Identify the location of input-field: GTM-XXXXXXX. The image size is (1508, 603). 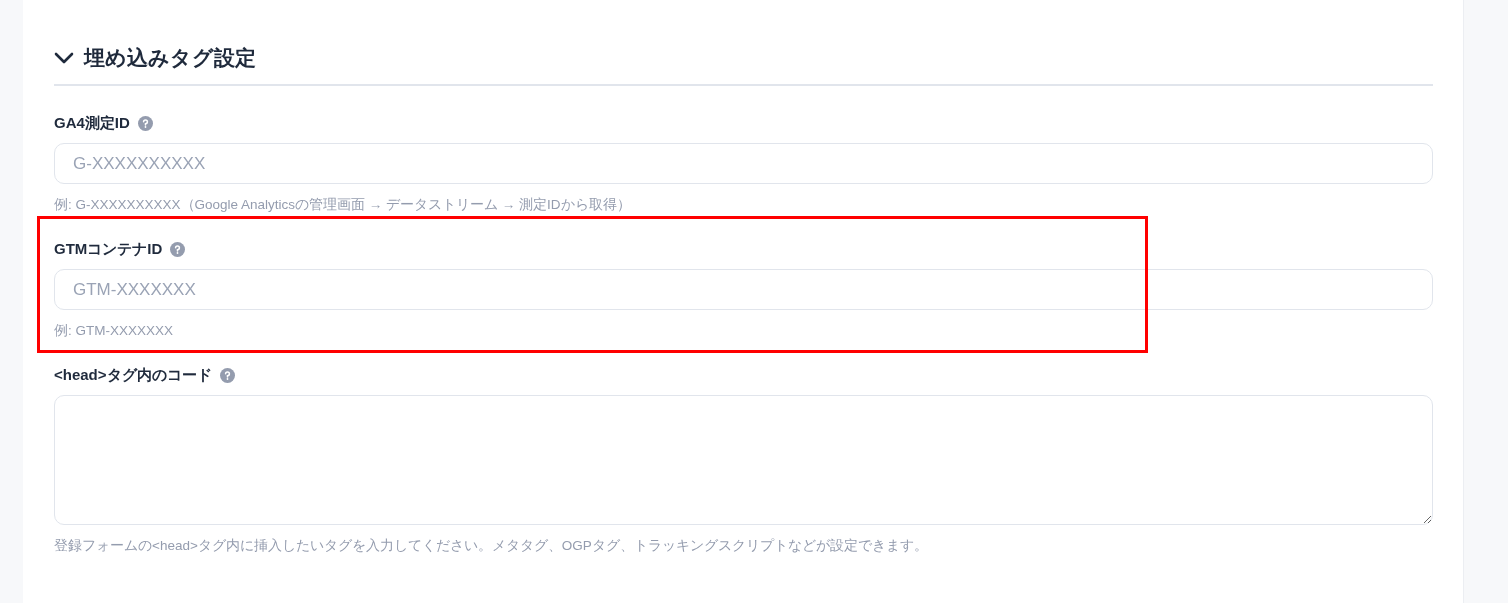
(743, 289).